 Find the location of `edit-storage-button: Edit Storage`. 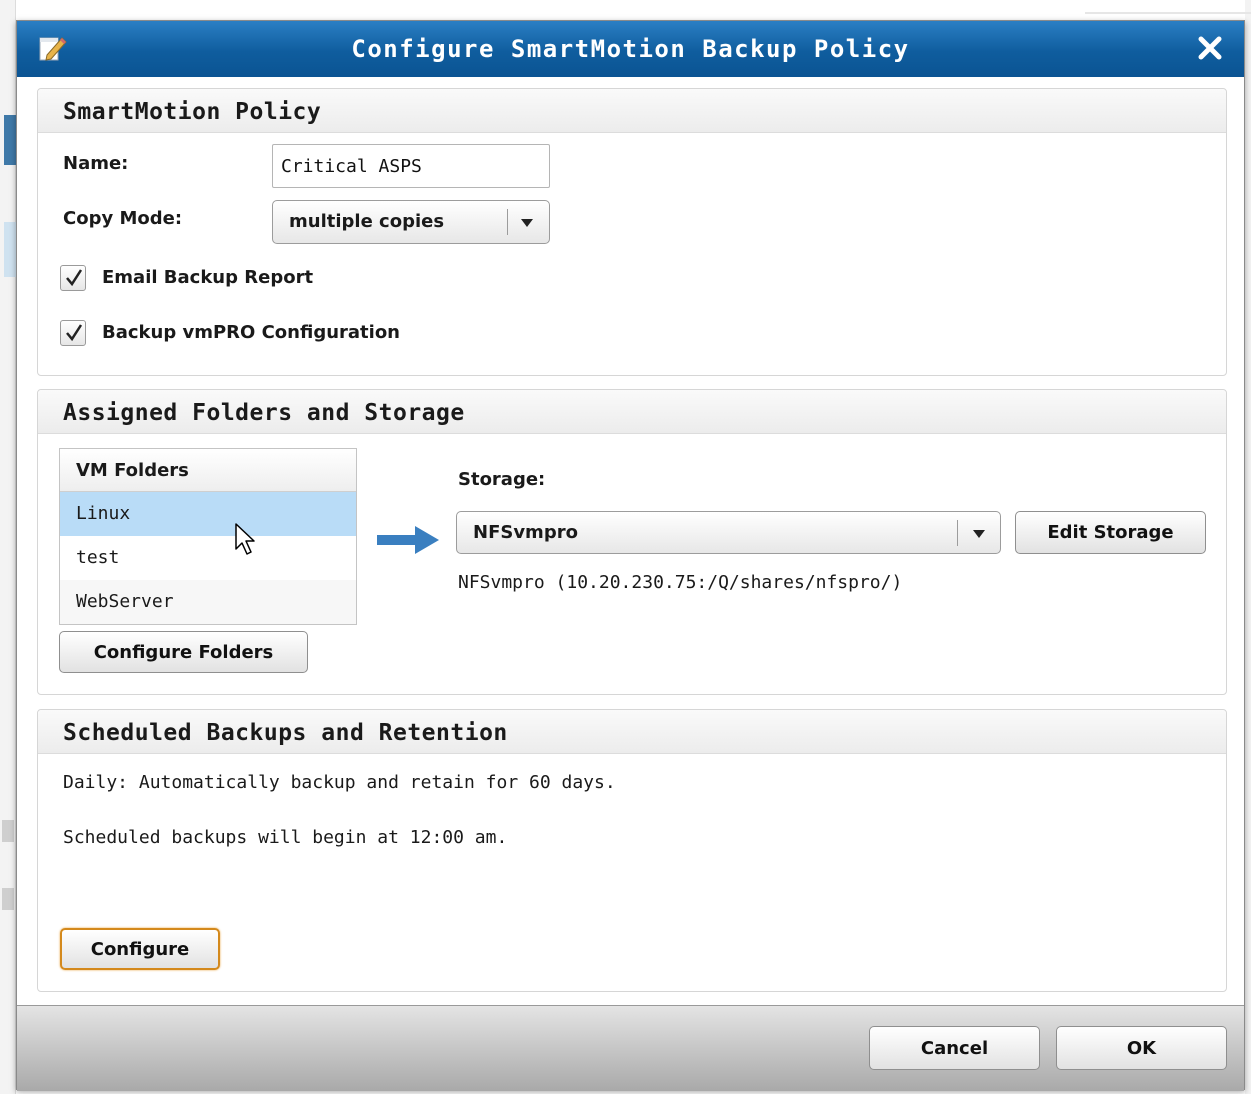

edit-storage-button: Edit Storage is located at coordinates (1110, 532).